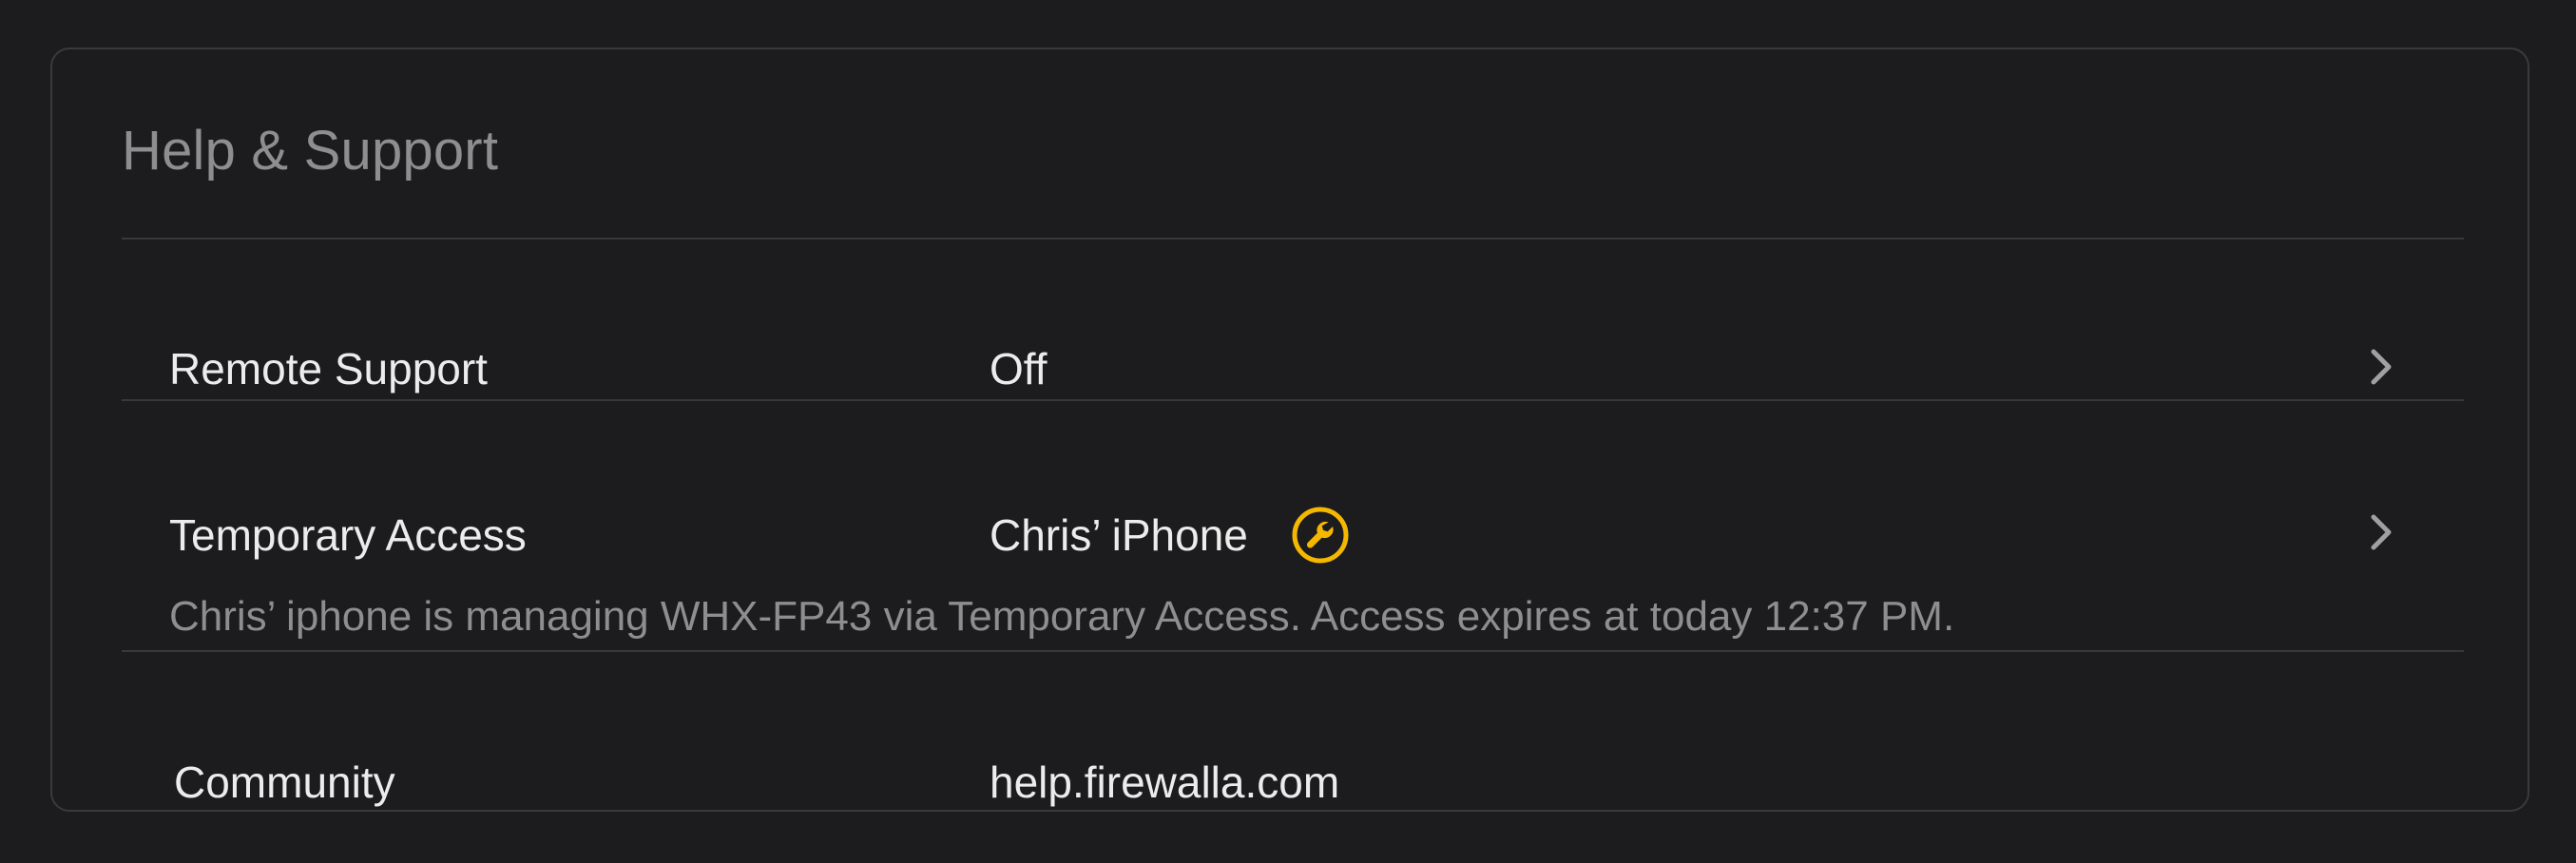 This screenshot has height=863, width=2576. I want to click on remote-support-value: Off, so click(1019, 368).